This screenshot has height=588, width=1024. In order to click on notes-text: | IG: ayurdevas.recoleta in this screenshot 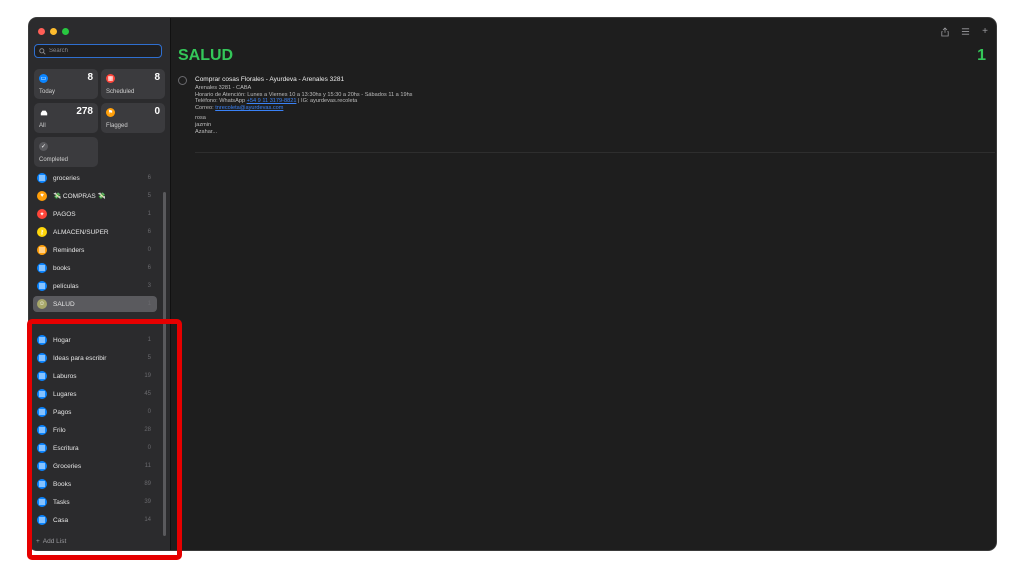, I will do `click(327, 101)`.